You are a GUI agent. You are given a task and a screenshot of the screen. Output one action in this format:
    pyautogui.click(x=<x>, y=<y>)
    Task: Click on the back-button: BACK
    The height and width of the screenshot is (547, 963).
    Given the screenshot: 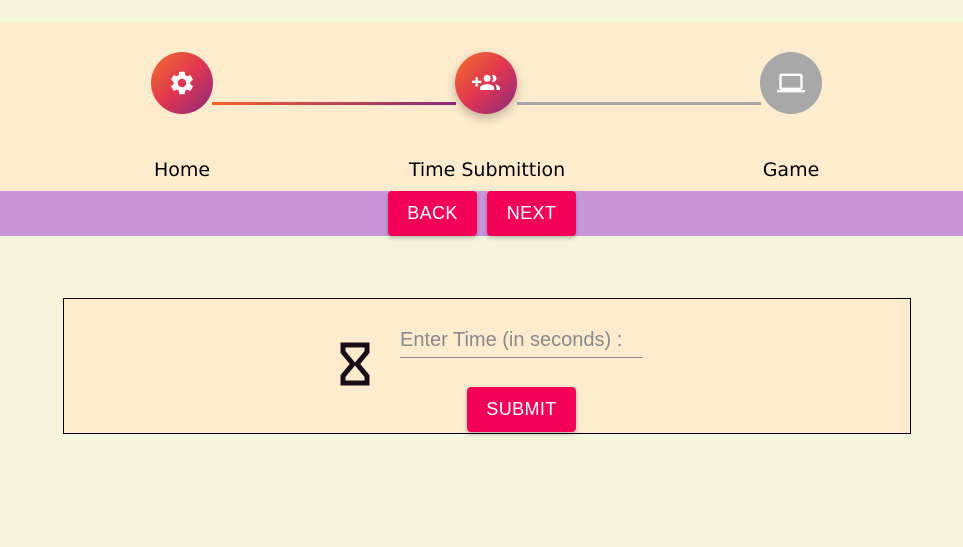 What is the action you would take?
    pyautogui.click(x=432, y=213)
    